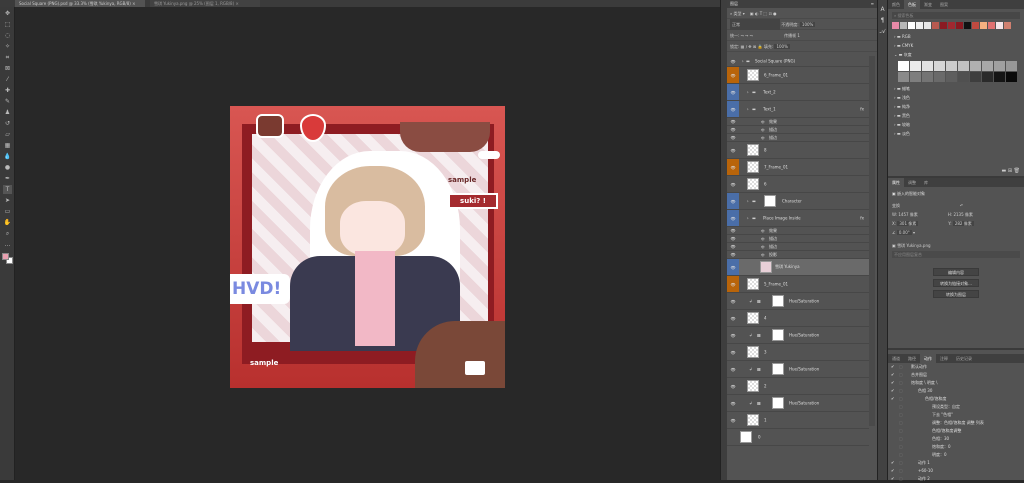 The height and width of the screenshot is (483, 1024). What do you see at coordinates (956, 124) in the screenshot?
I see `swatch-folder: › ▬ 较暗` at bounding box center [956, 124].